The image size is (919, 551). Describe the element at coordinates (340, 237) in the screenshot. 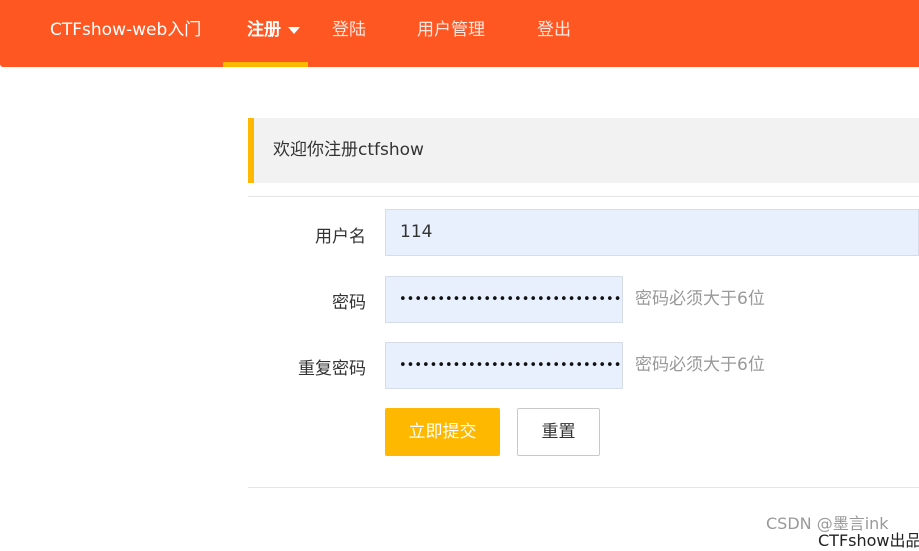

I see `username-label: 用户名` at that location.